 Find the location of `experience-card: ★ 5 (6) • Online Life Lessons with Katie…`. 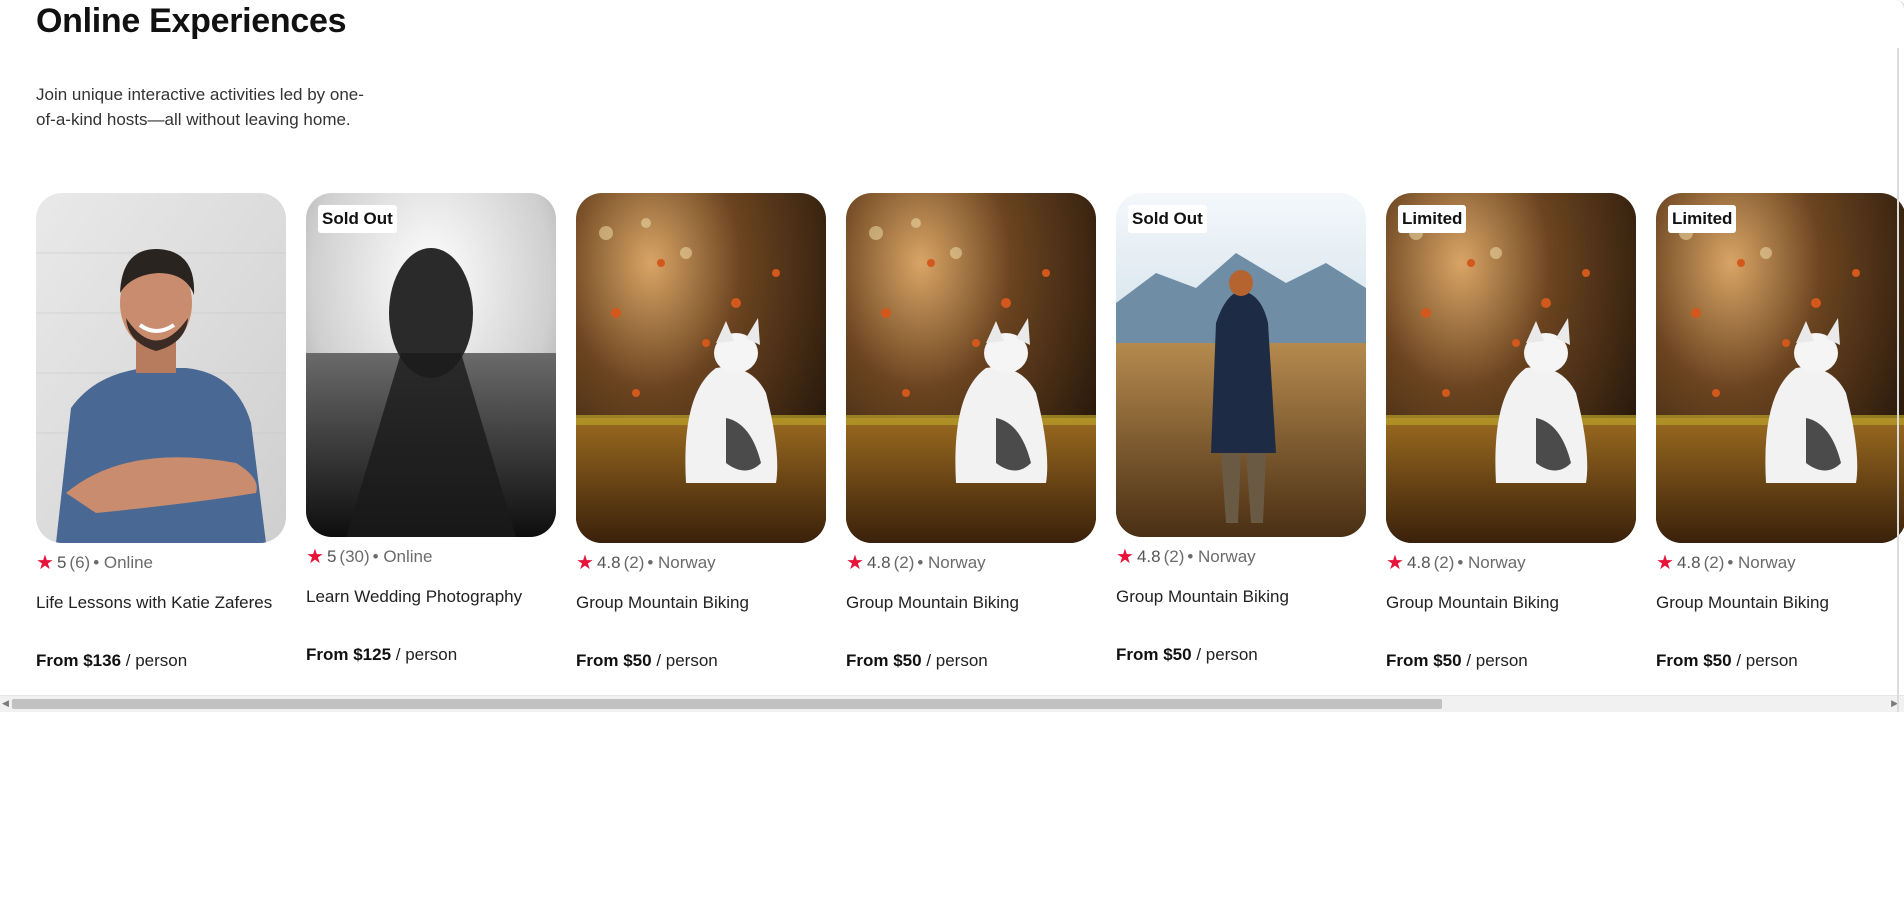

experience-card: ★ 5 (6) • Online Life Lessons with Katie… is located at coordinates (161, 432).